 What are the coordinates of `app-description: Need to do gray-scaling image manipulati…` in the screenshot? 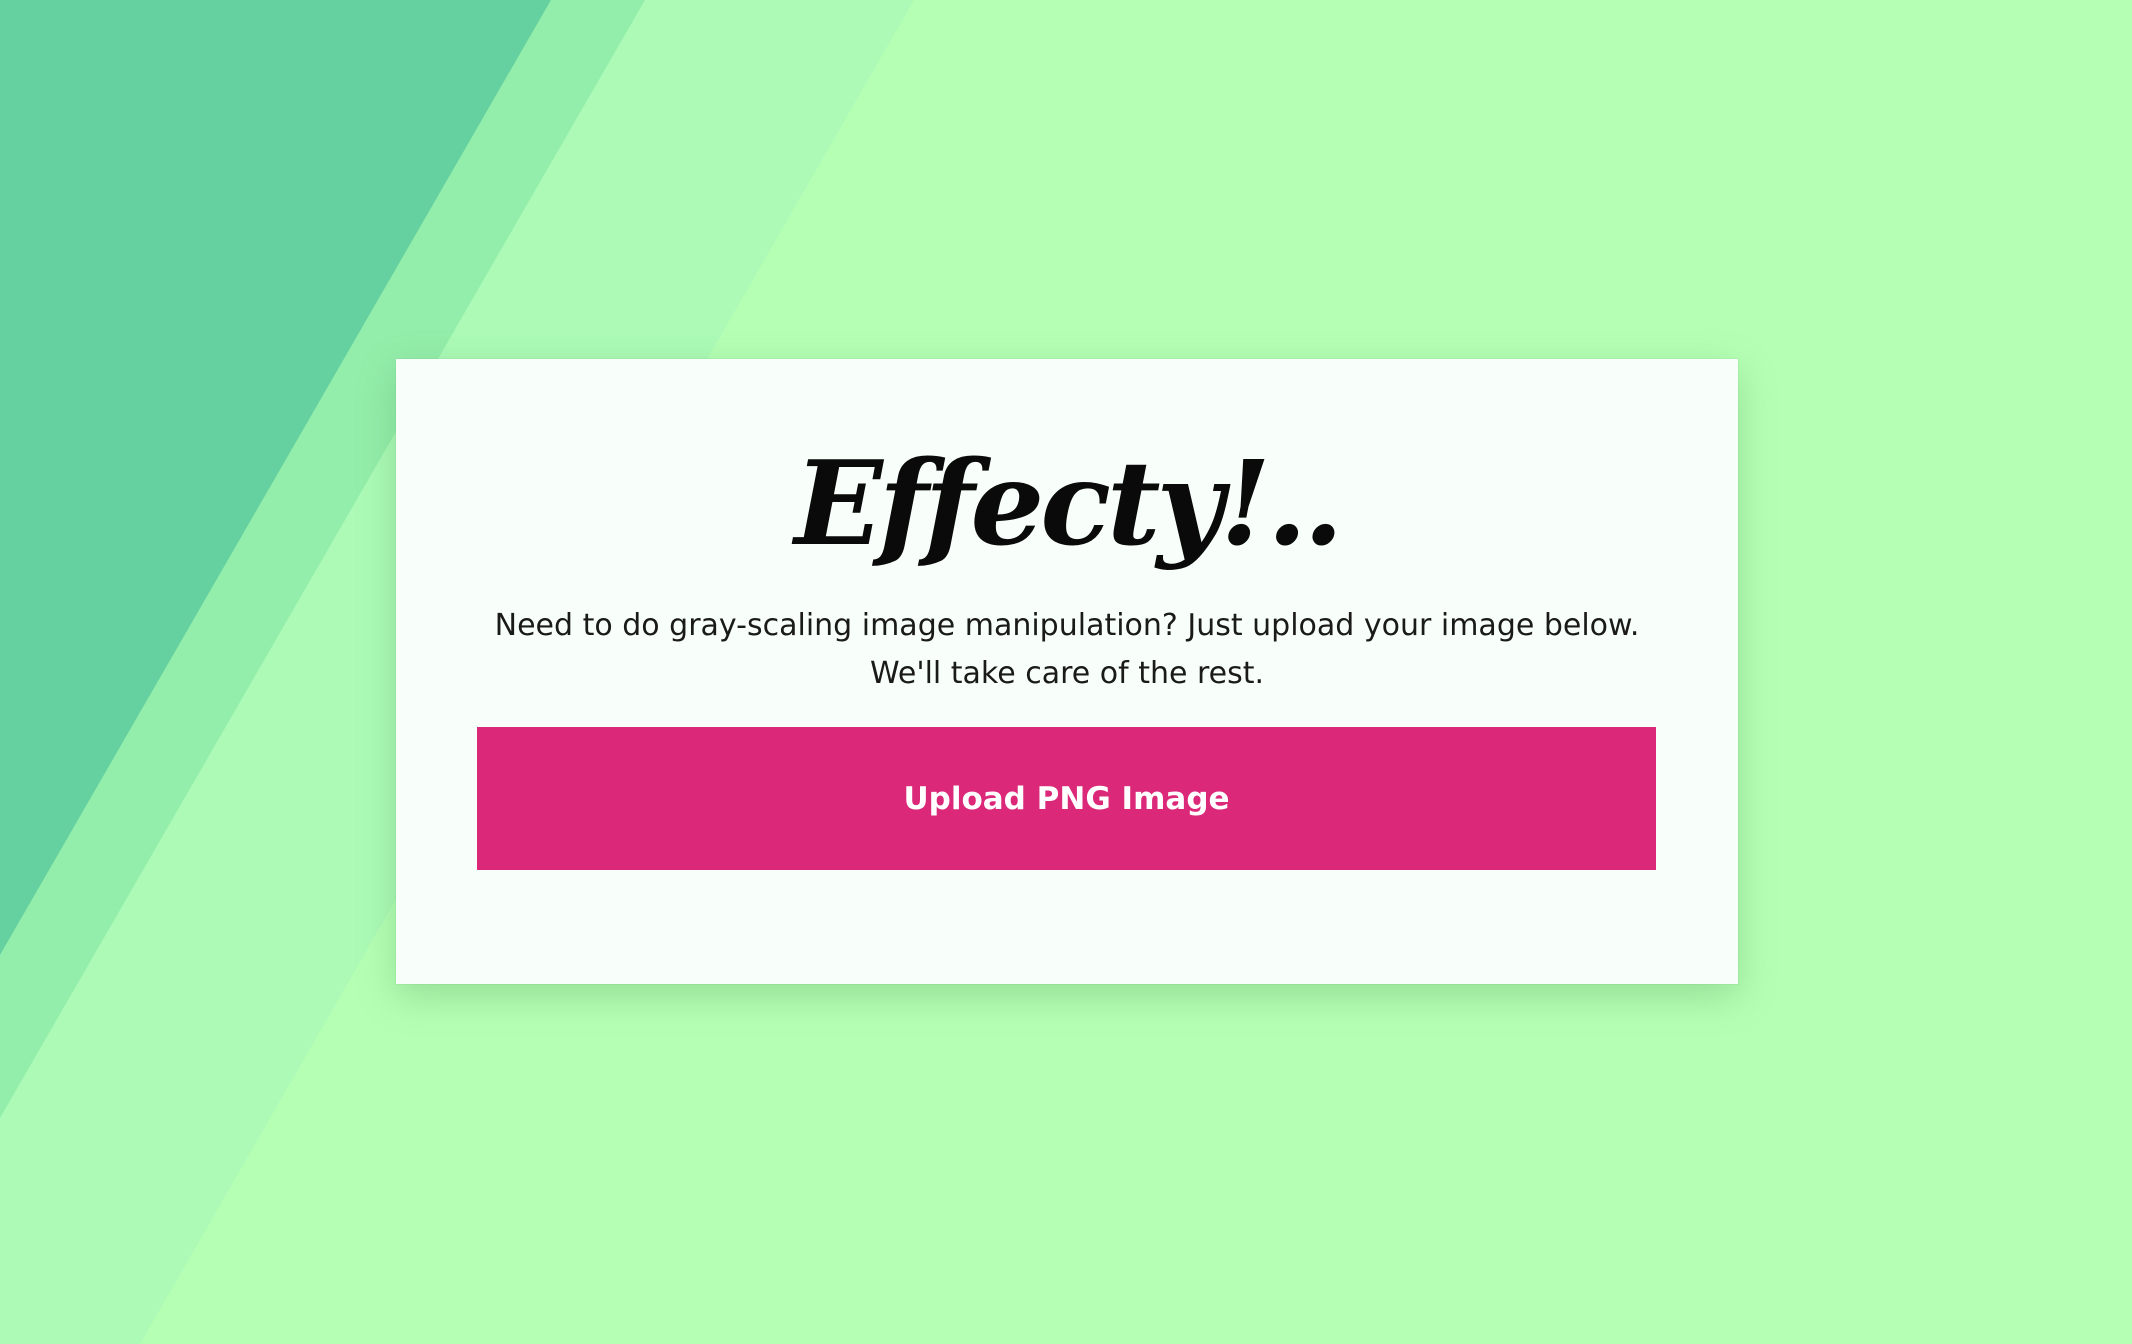 It's located at (1067, 649).